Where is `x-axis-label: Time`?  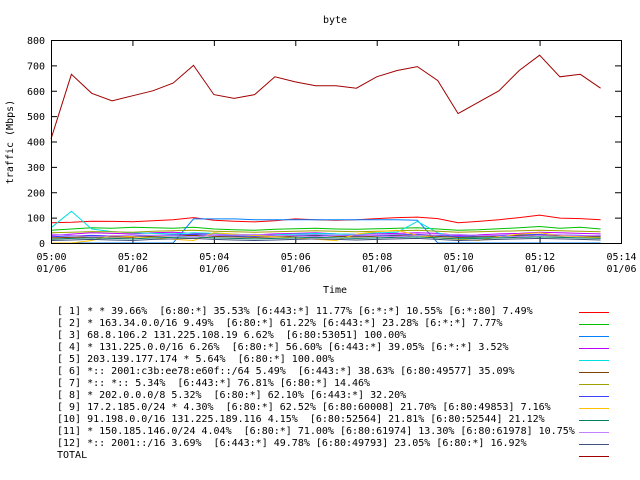 x-axis-label: Time is located at coordinates (335, 290).